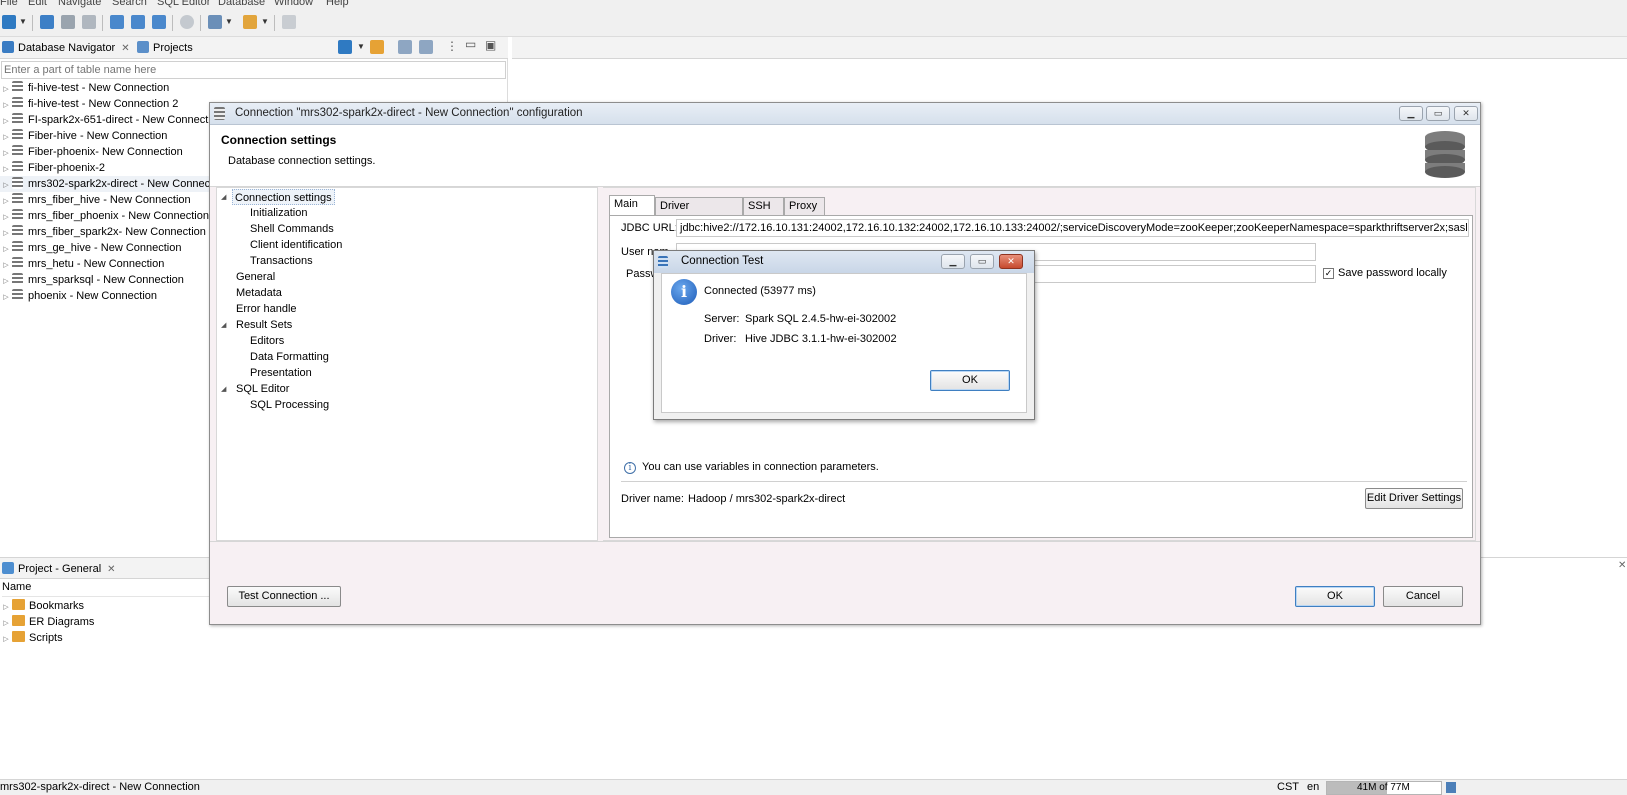  Describe the element at coordinates (82, 264) in the screenshot. I see `connection-item: ▷ mrs_hetu - New Connection` at that location.